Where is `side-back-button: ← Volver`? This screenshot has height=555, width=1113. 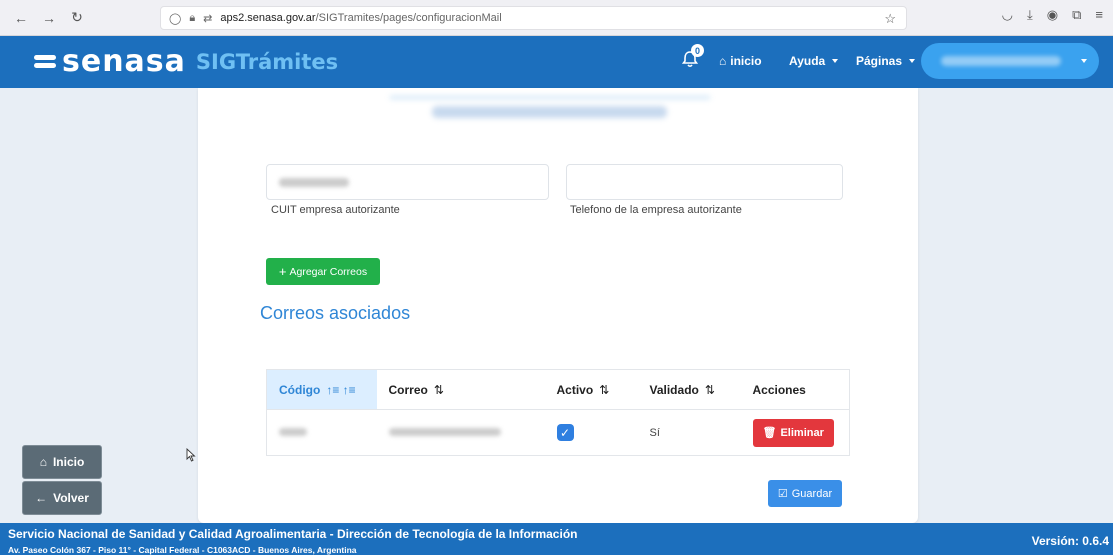
side-back-button: ← Volver is located at coordinates (62, 498).